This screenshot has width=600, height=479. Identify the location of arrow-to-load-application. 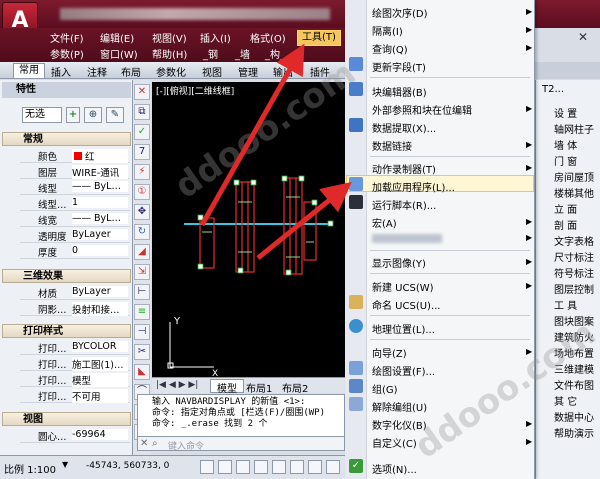
(304, 220).